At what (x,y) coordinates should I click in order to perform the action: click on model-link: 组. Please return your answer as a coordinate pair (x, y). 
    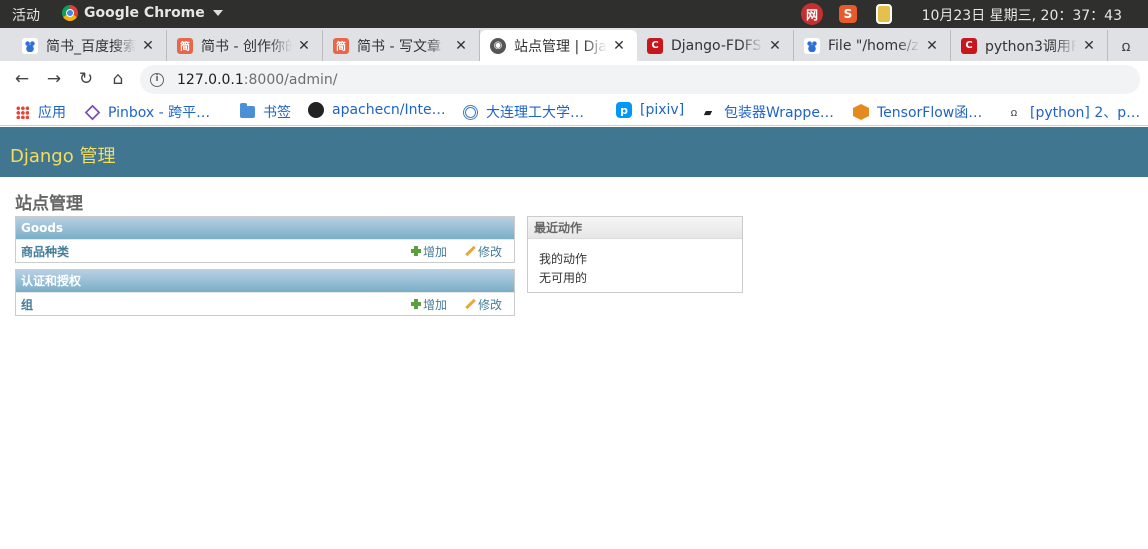
    Looking at the image, I should click on (27, 304).